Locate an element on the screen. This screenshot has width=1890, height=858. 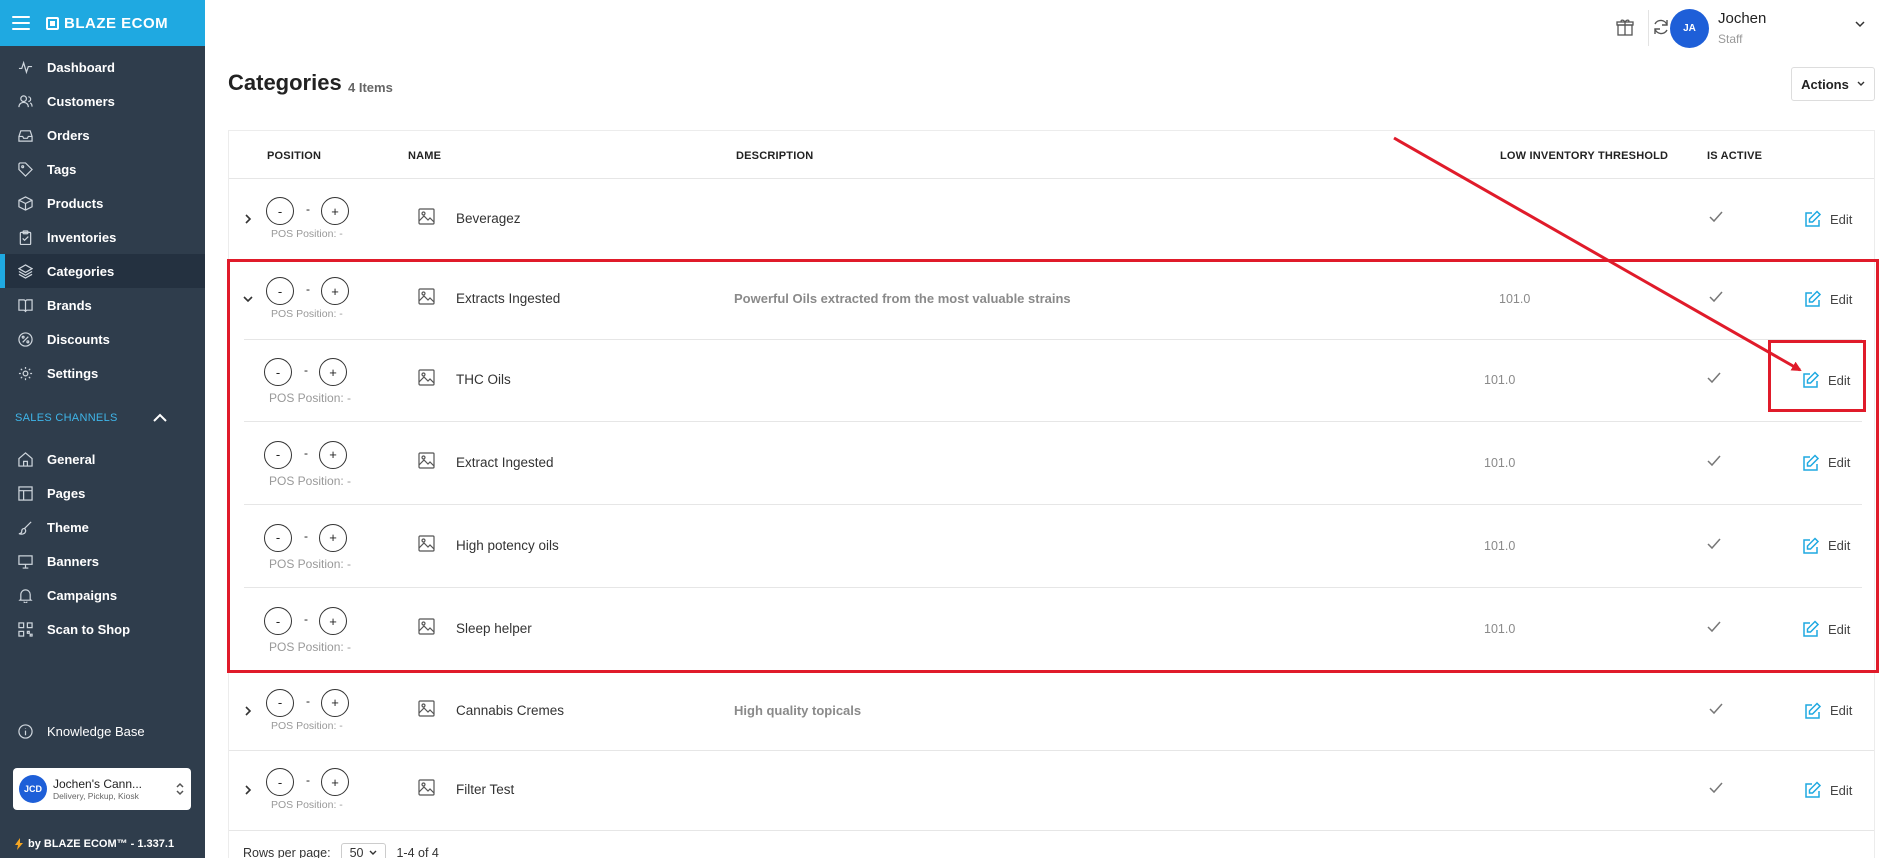
rows-per-page-select: 50 is located at coordinates (363, 850).